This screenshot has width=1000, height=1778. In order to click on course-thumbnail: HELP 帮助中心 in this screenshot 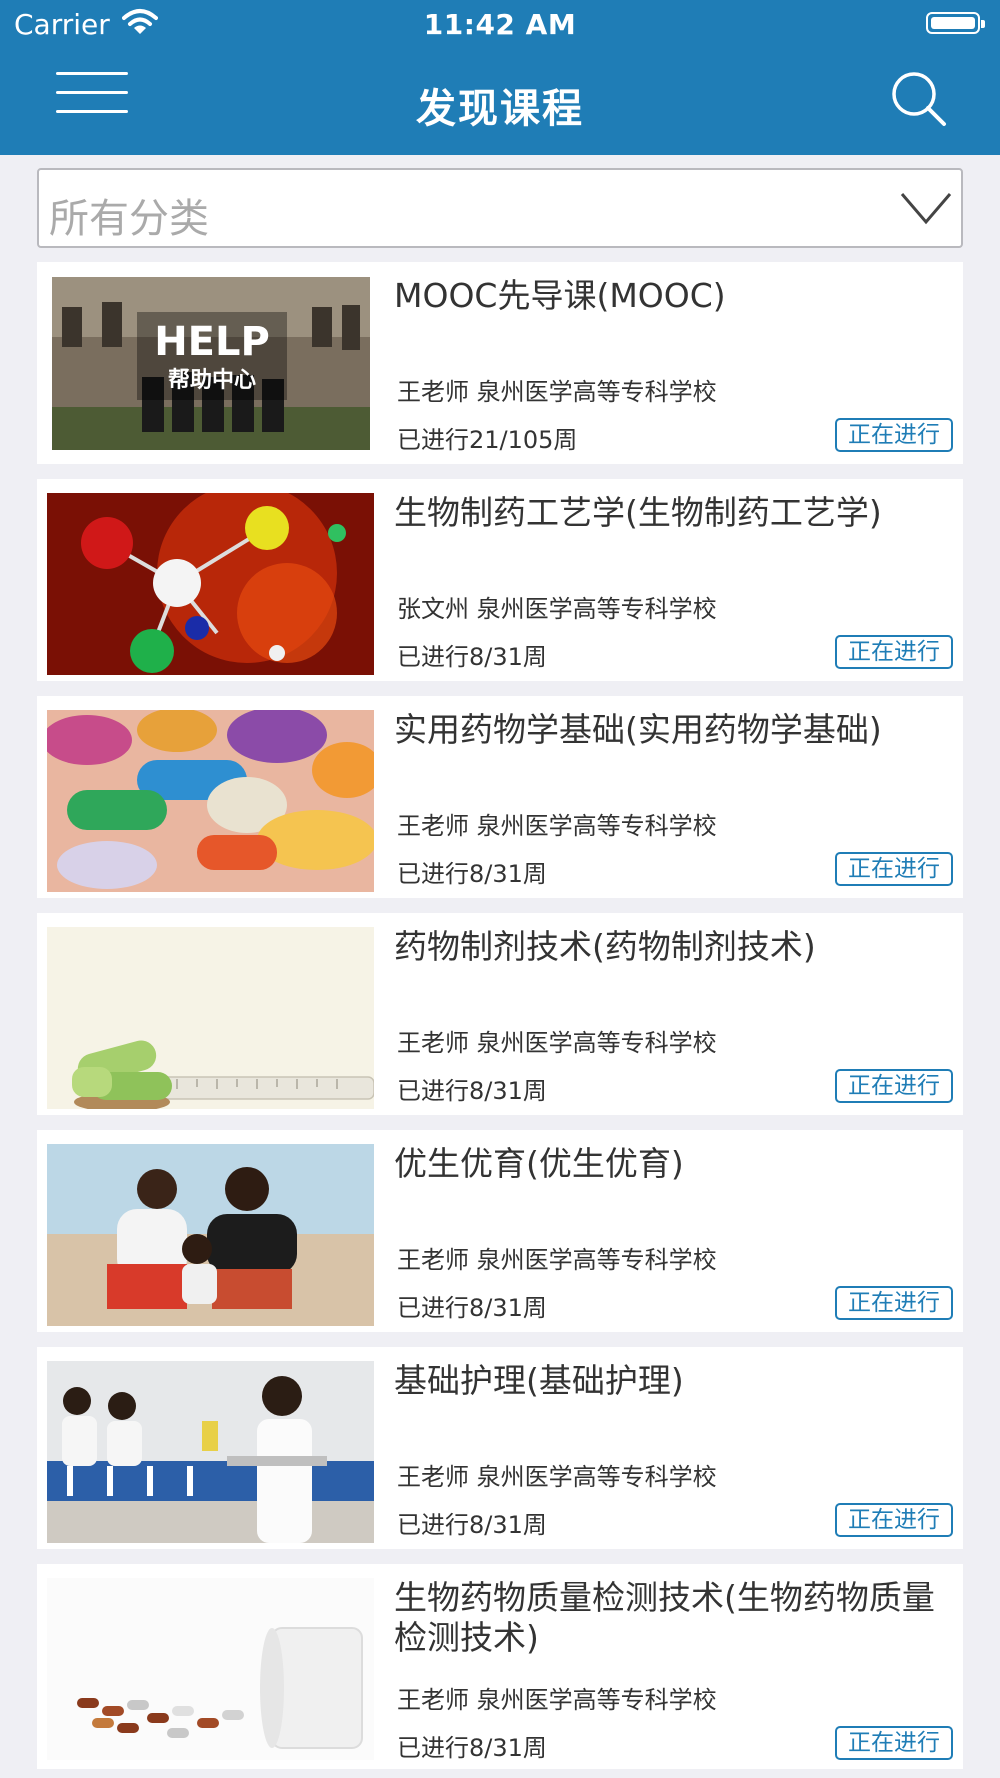, I will do `click(211, 363)`.